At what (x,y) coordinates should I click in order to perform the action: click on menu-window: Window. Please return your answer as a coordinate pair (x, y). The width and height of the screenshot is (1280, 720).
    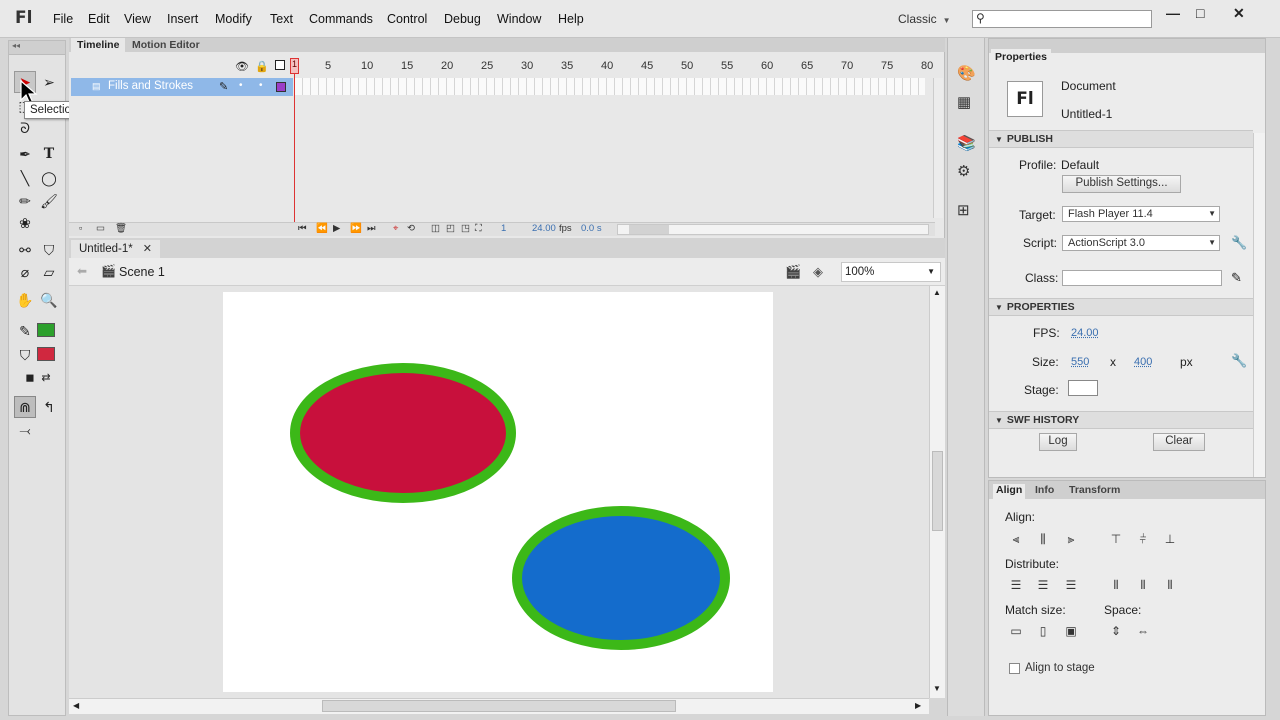
    Looking at the image, I should click on (519, 19).